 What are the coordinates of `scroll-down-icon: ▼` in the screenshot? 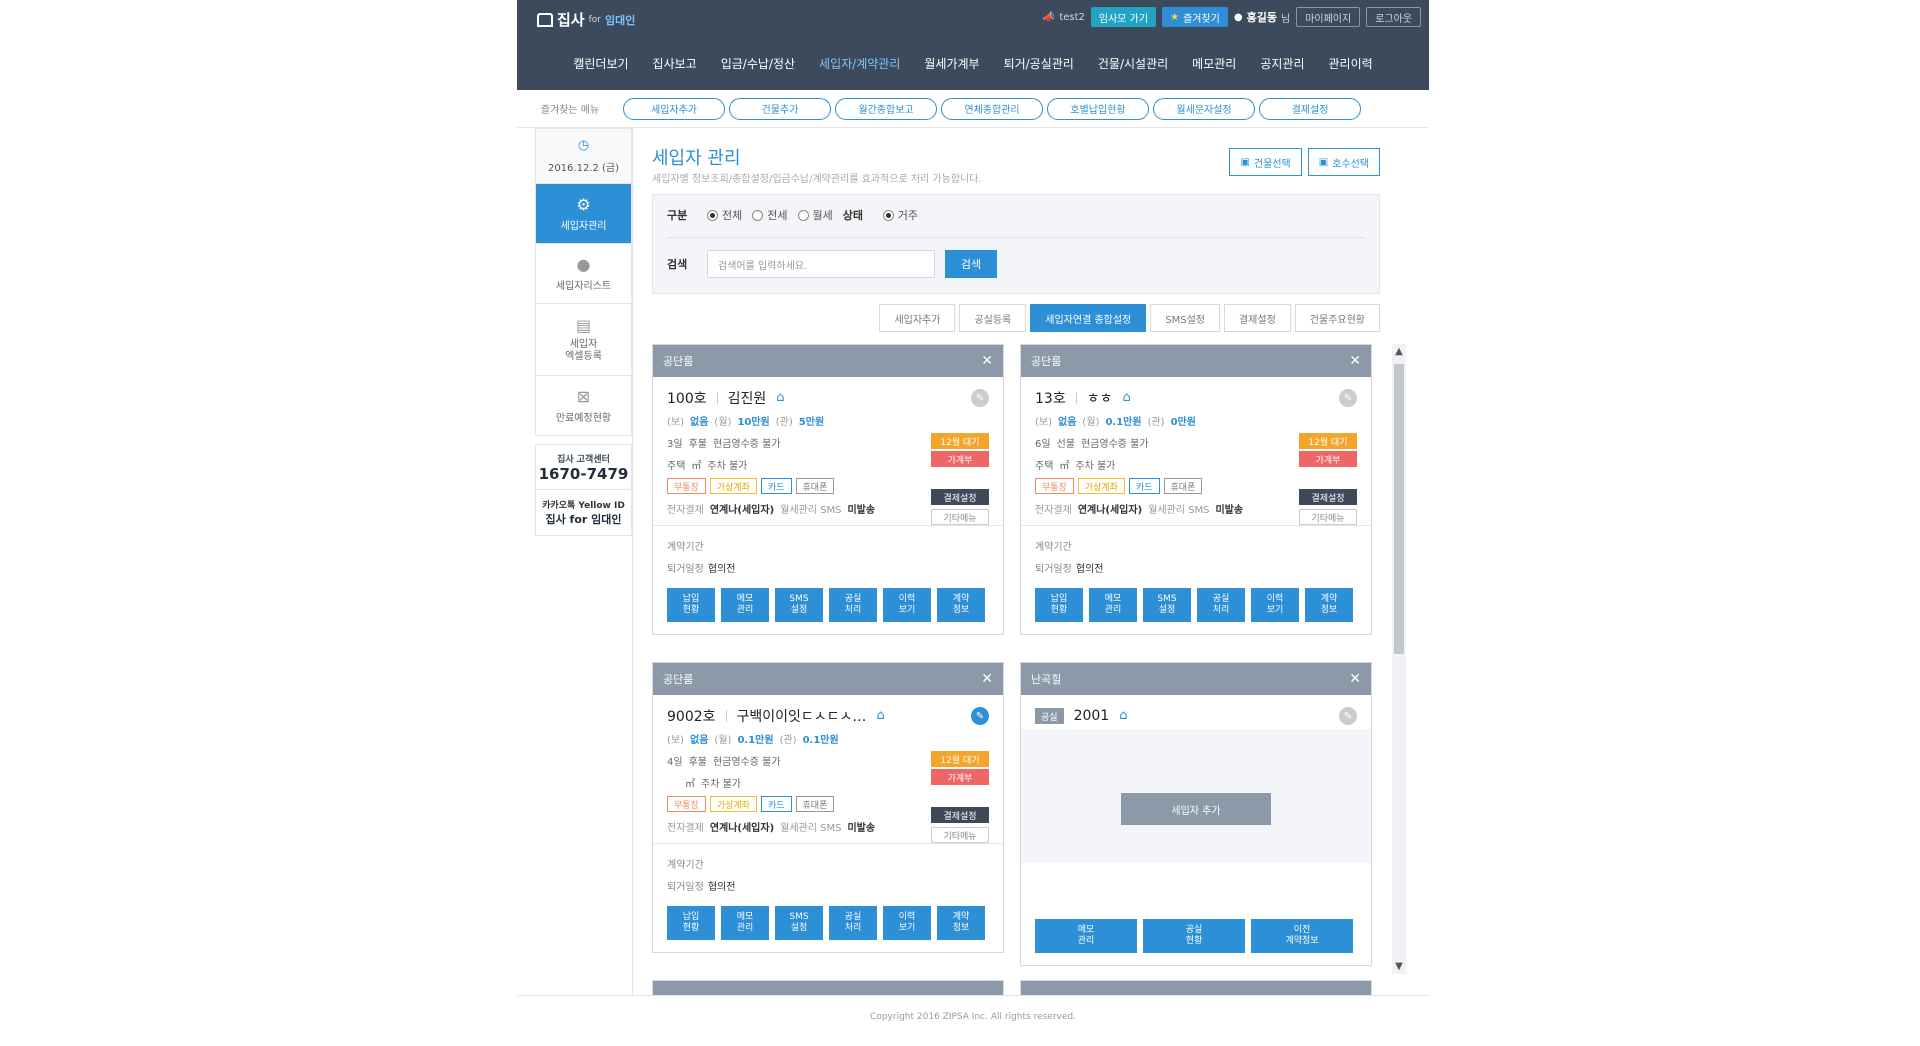 It's located at (1399, 966).